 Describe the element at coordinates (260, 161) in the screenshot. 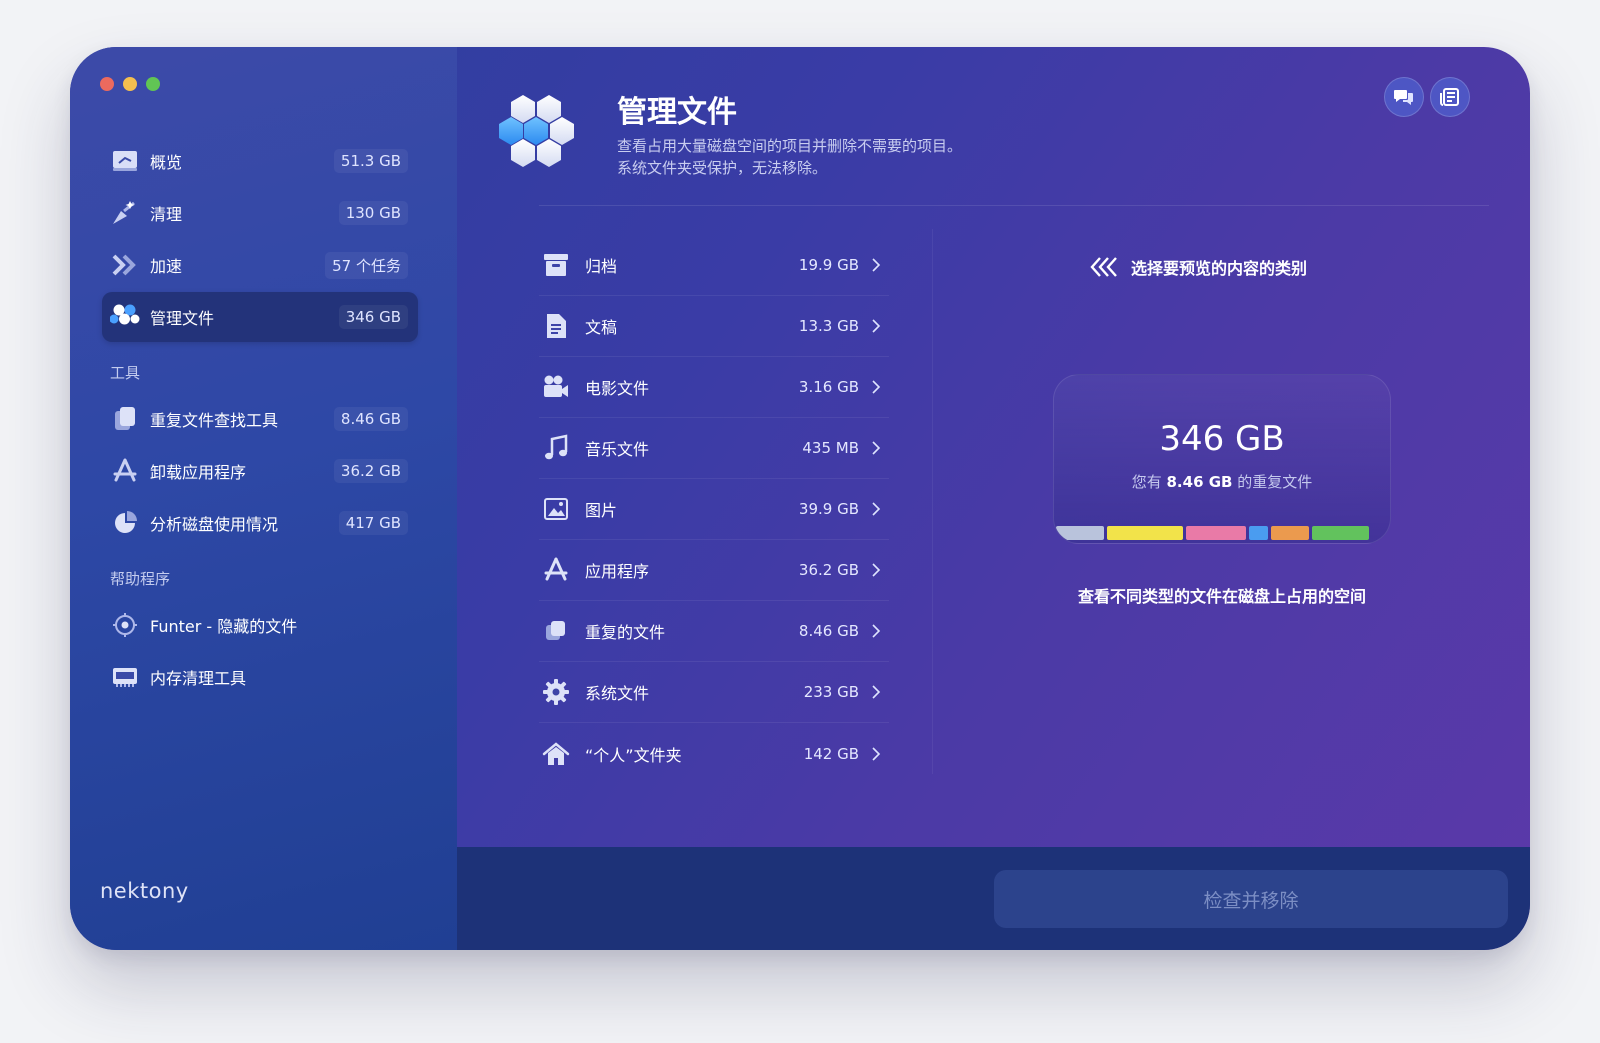

I see `sidebar-item-overview: 概览 51.3 GB` at that location.